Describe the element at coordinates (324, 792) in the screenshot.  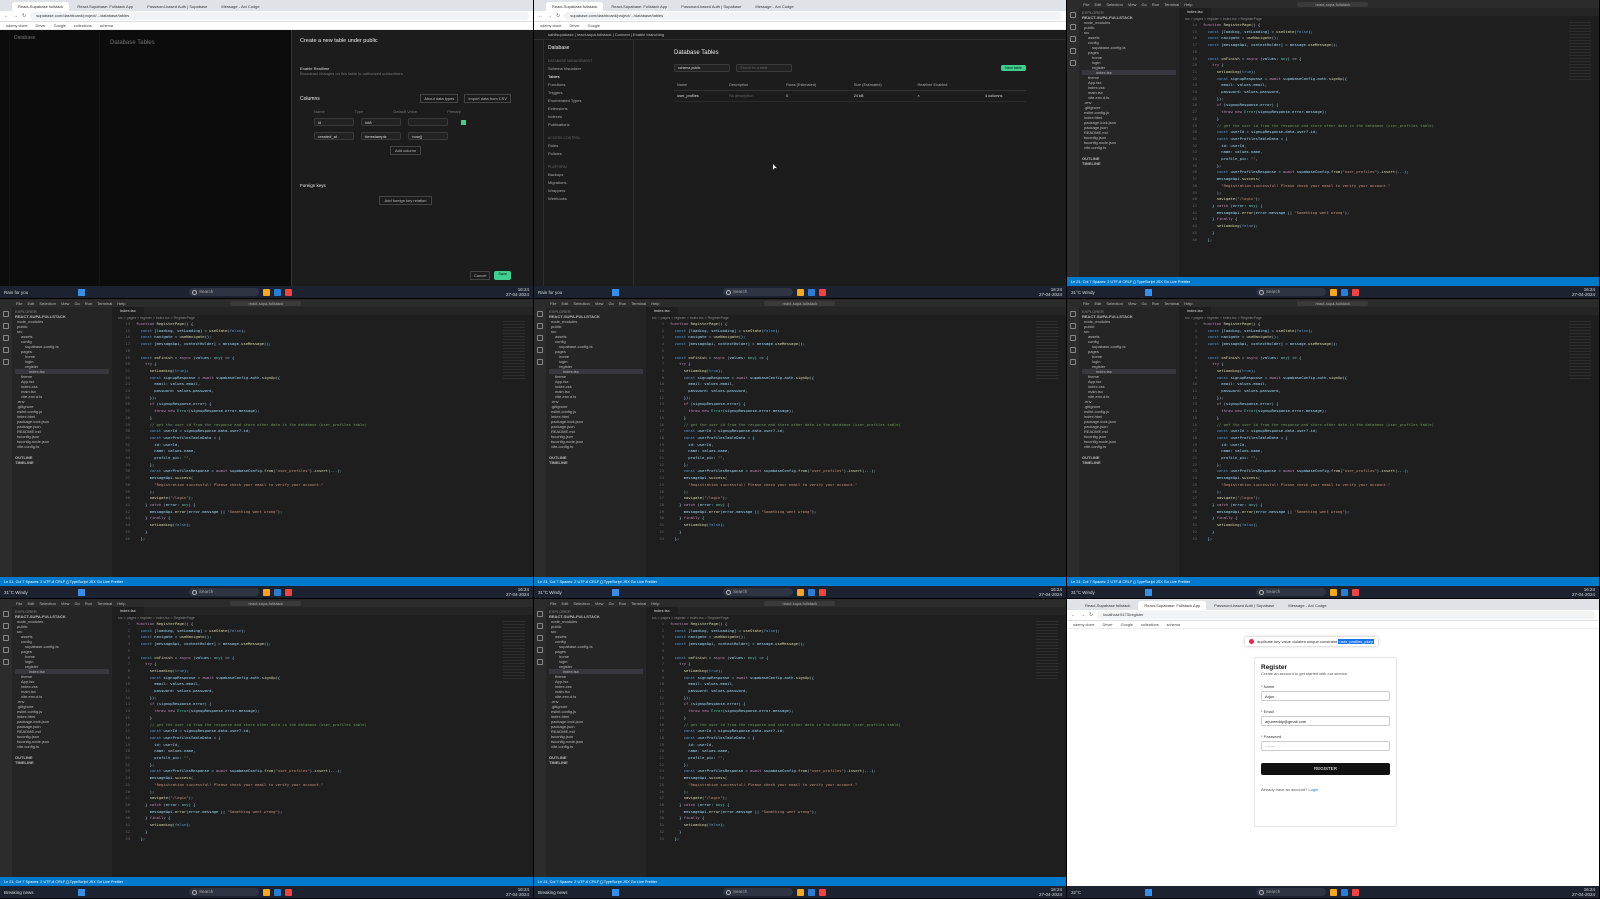
I see `code-line: 26 );` at that location.